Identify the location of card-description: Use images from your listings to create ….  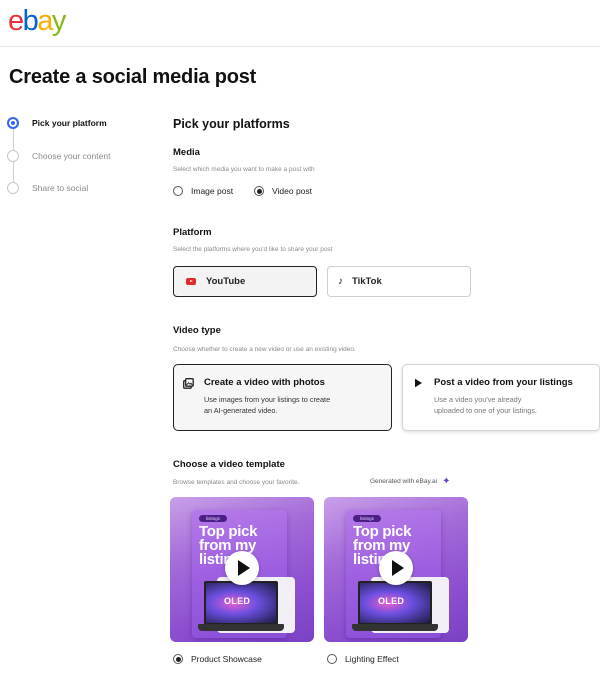
(299, 405).